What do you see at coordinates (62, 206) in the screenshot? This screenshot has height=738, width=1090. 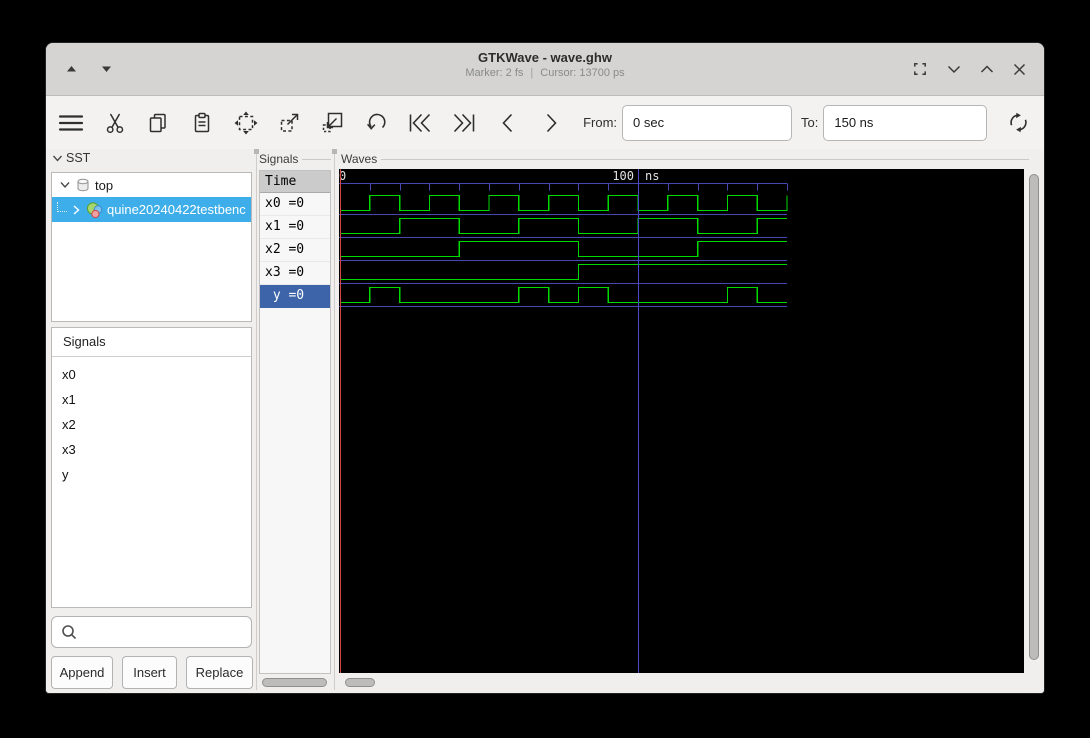 I see `tree-branch-line` at bounding box center [62, 206].